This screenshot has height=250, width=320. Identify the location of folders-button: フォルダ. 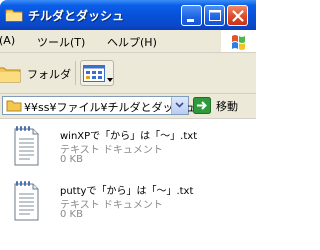
(36, 73).